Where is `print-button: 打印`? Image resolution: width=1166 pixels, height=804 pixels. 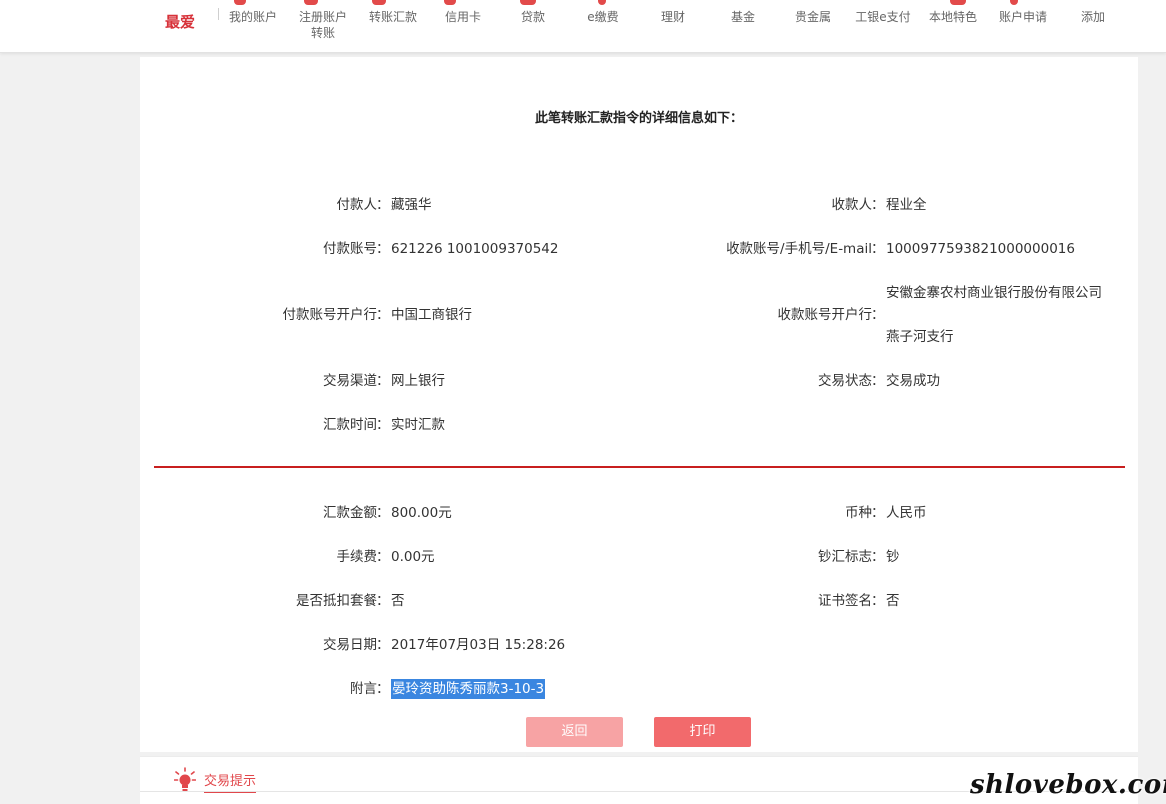 print-button: 打印 is located at coordinates (702, 732).